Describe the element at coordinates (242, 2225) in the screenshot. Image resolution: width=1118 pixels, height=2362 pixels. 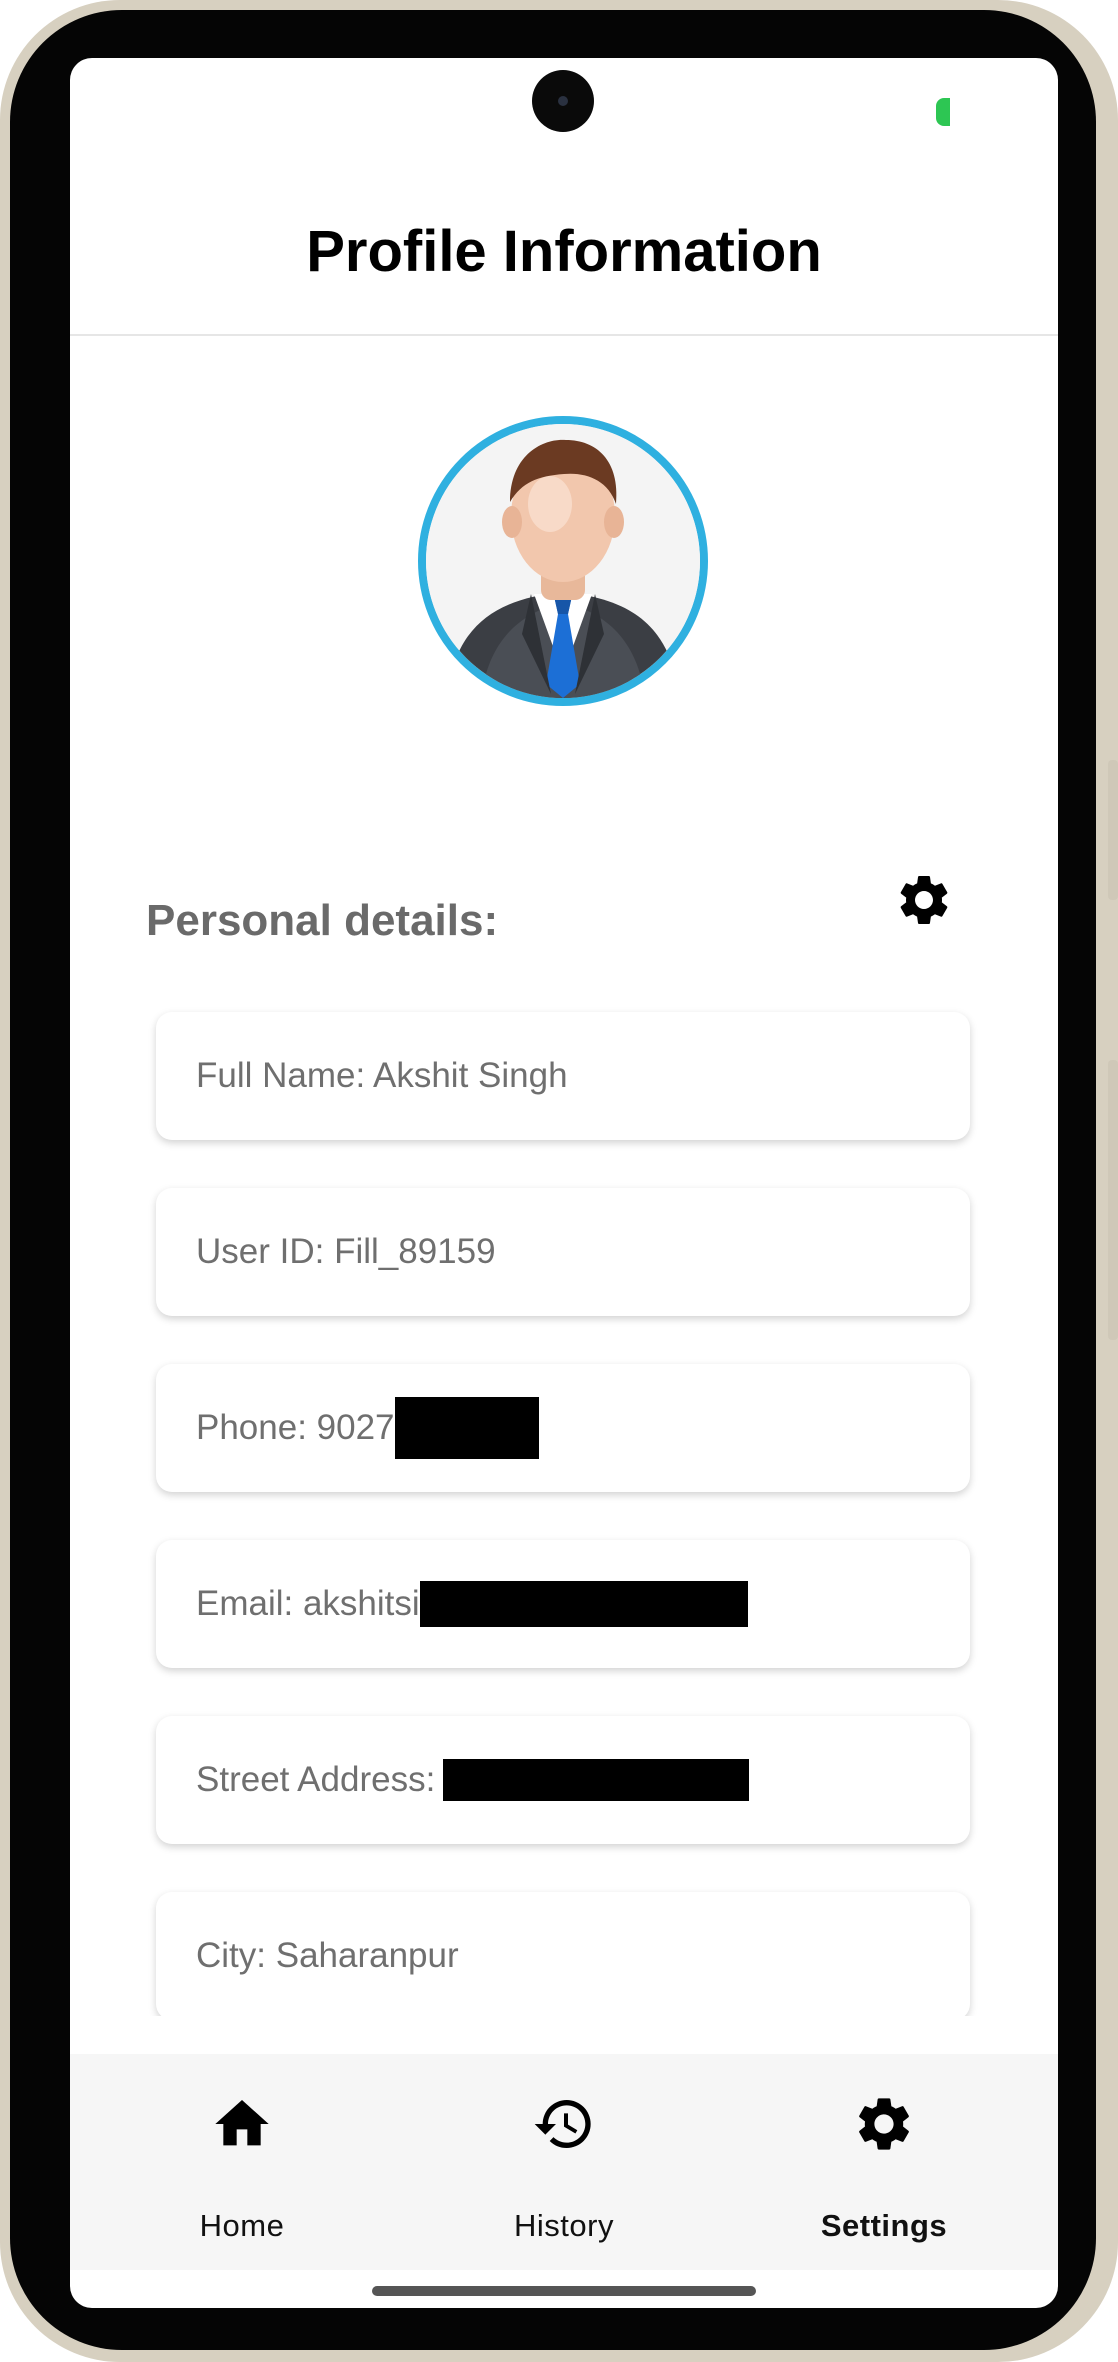
I see `nav-label: Home` at that location.